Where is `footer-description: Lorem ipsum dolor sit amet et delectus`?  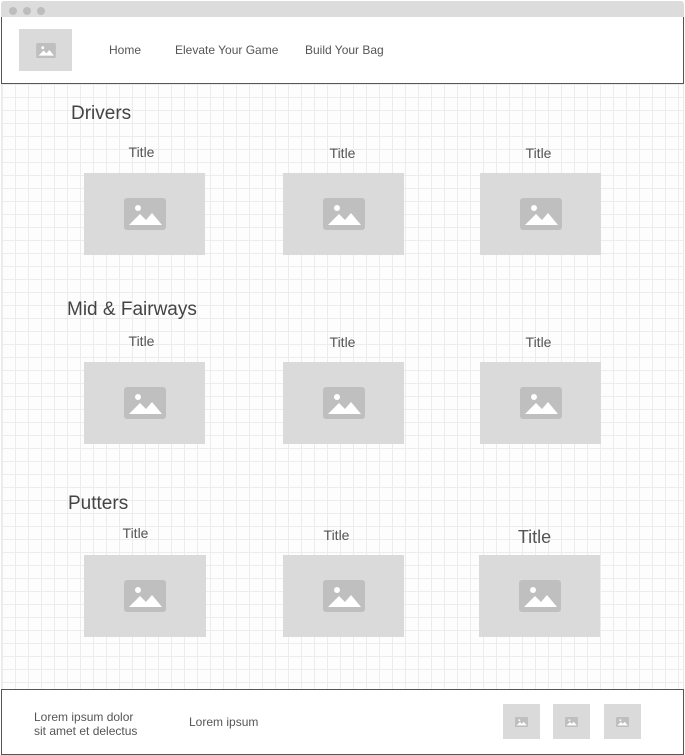
footer-description: Lorem ipsum dolor sit amet et delectus is located at coordinates (85, 724).